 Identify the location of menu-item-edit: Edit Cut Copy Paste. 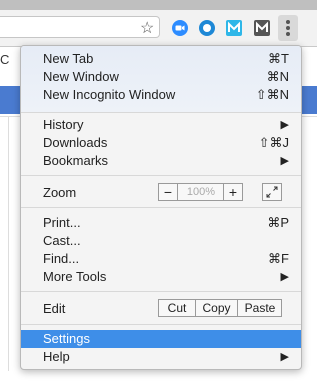
(161, 308).